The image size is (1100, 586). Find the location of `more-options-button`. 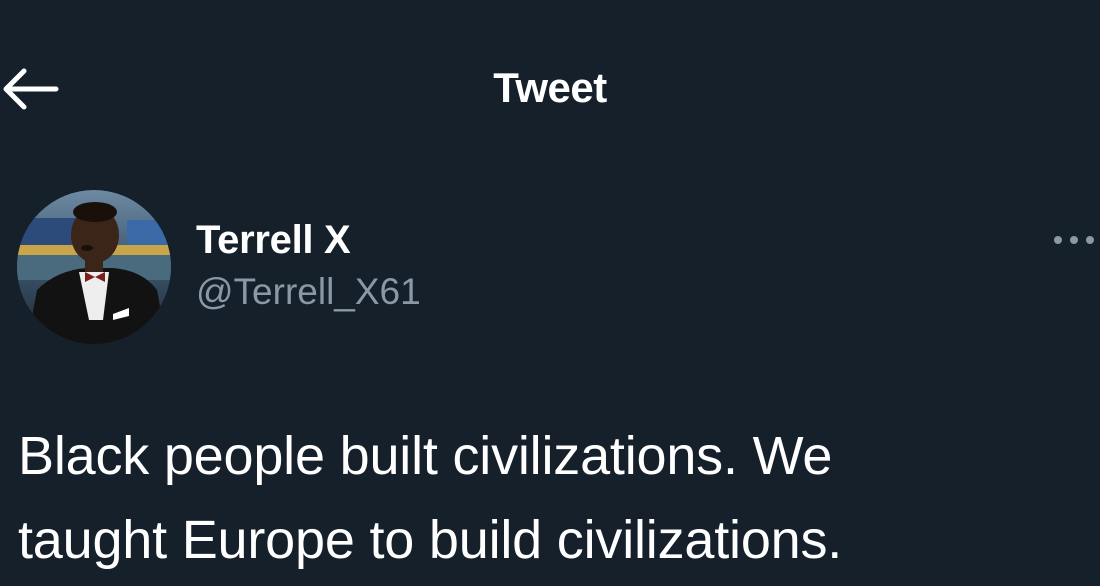

more-options-button is located at coordinates (1074, 240).